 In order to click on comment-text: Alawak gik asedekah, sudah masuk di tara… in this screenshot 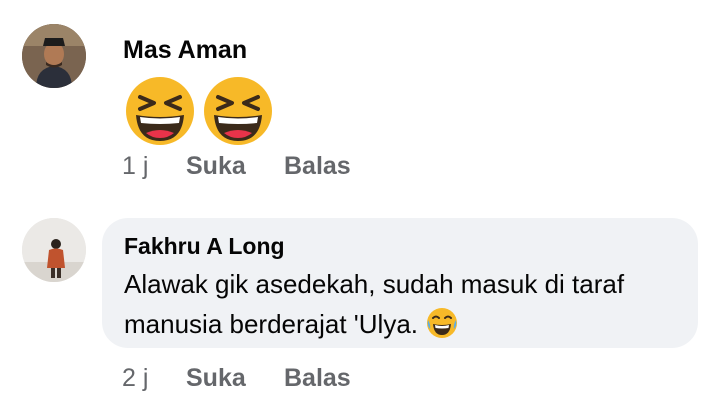, I will do `click(404, 304)`.